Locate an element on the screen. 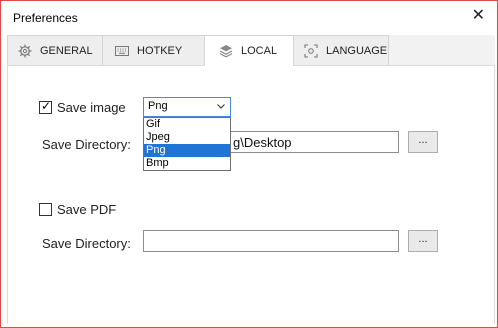 This screenshot has width=498, height=328. keyboard-icon is located at coordinates (122, 51).